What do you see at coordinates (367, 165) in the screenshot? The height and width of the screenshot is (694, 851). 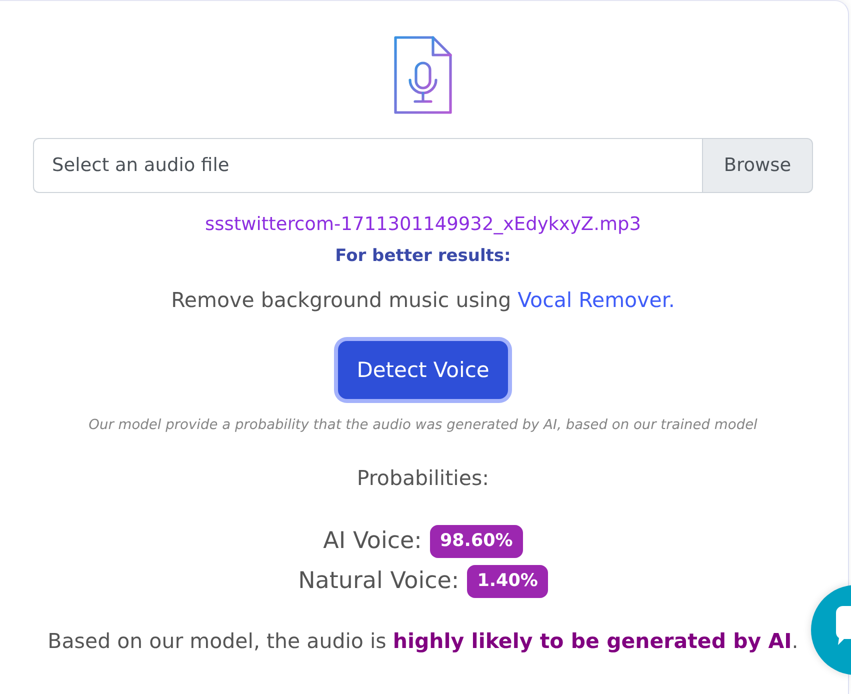 I see `file-input-field: Select an audio file` at bounding box center [367, 165].